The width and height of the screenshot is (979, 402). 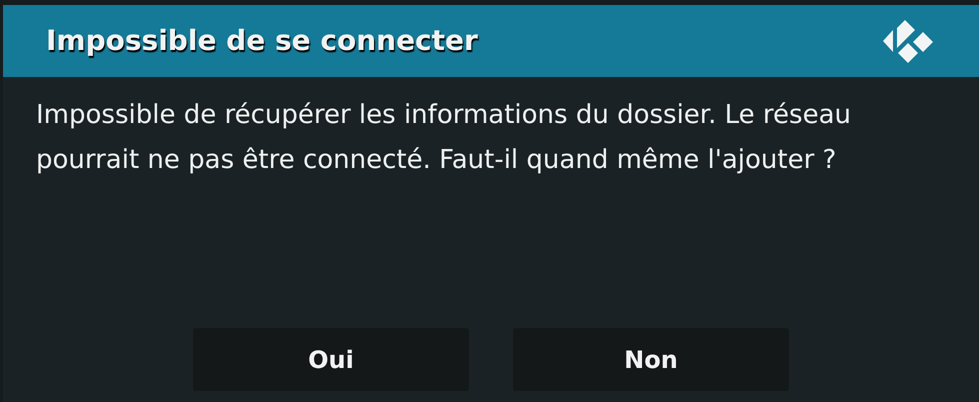 What do you see at coordinates (651, 359) in the screenshot?
I see `dialog-button: Non` at bounding box center [651, 359].